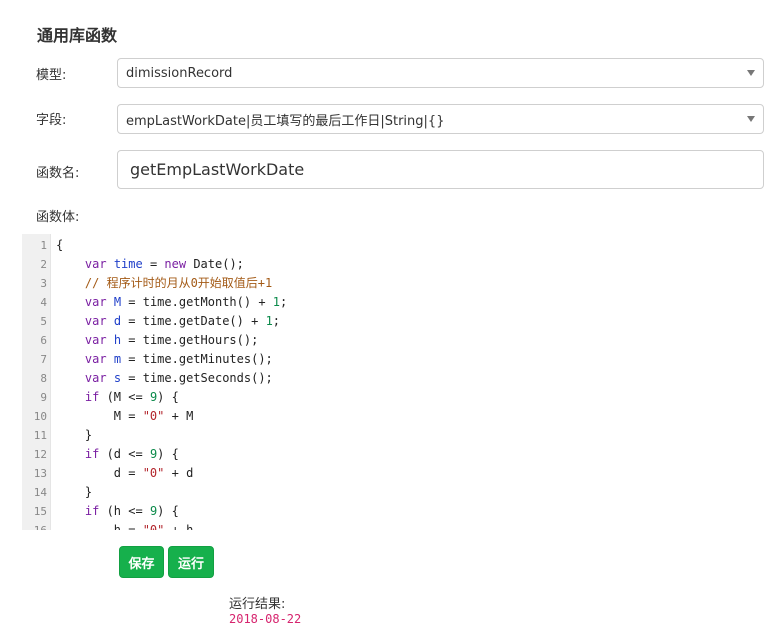  What do you see at coordinates (40, 511) in the screenshot?
I see `line-number: 15` at bounding box center [40, 511].